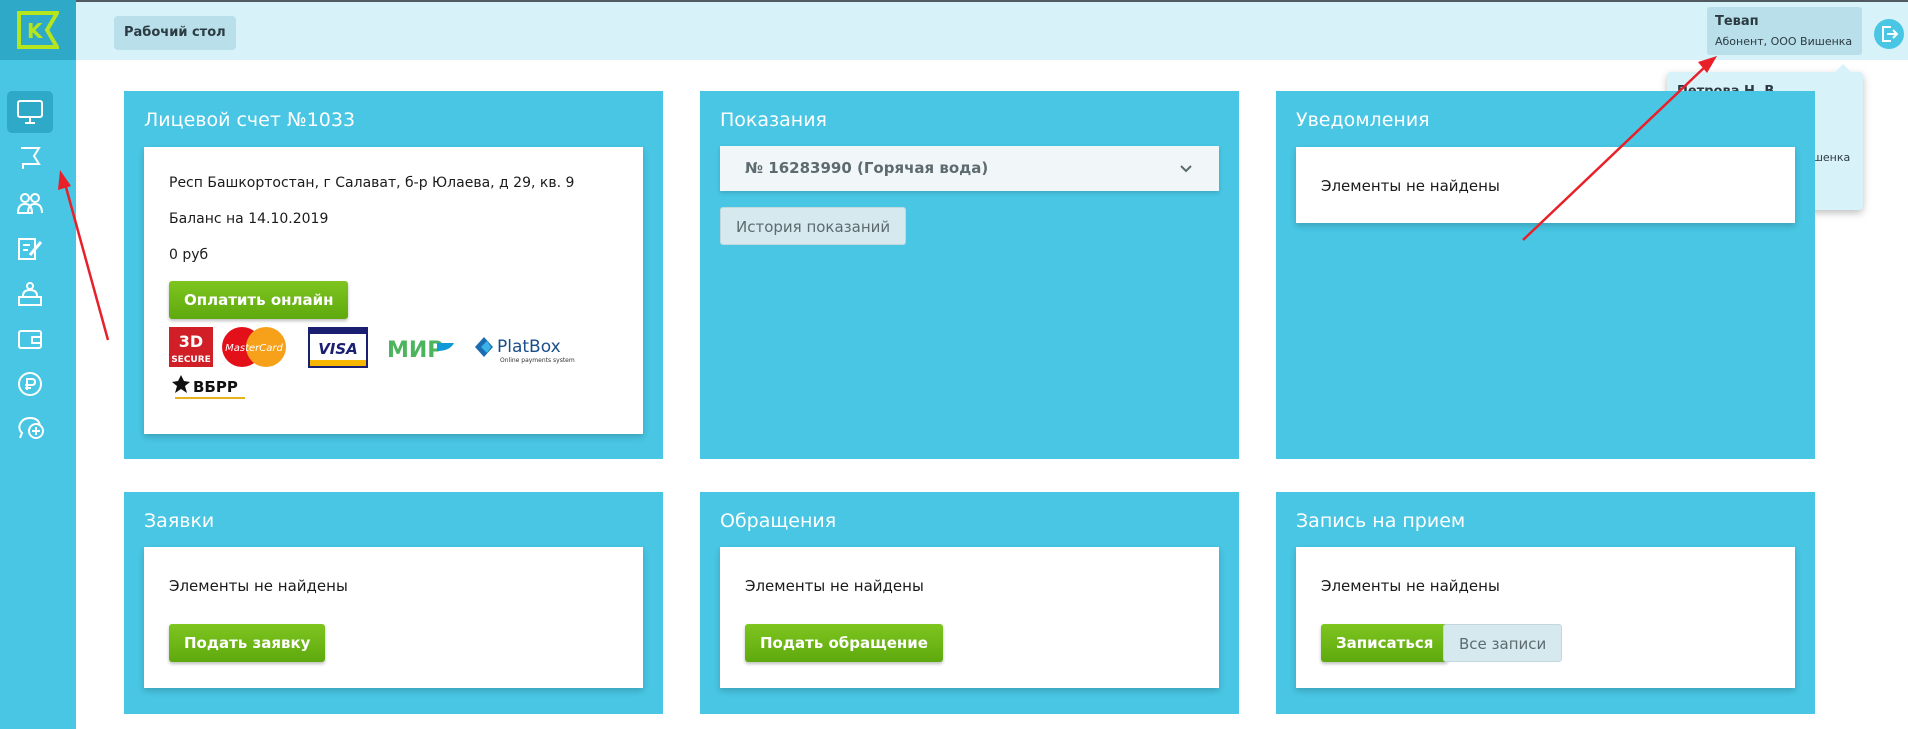 The image size is (1908, 729). I want to click on readings-title: Показания, so click(773, 120).